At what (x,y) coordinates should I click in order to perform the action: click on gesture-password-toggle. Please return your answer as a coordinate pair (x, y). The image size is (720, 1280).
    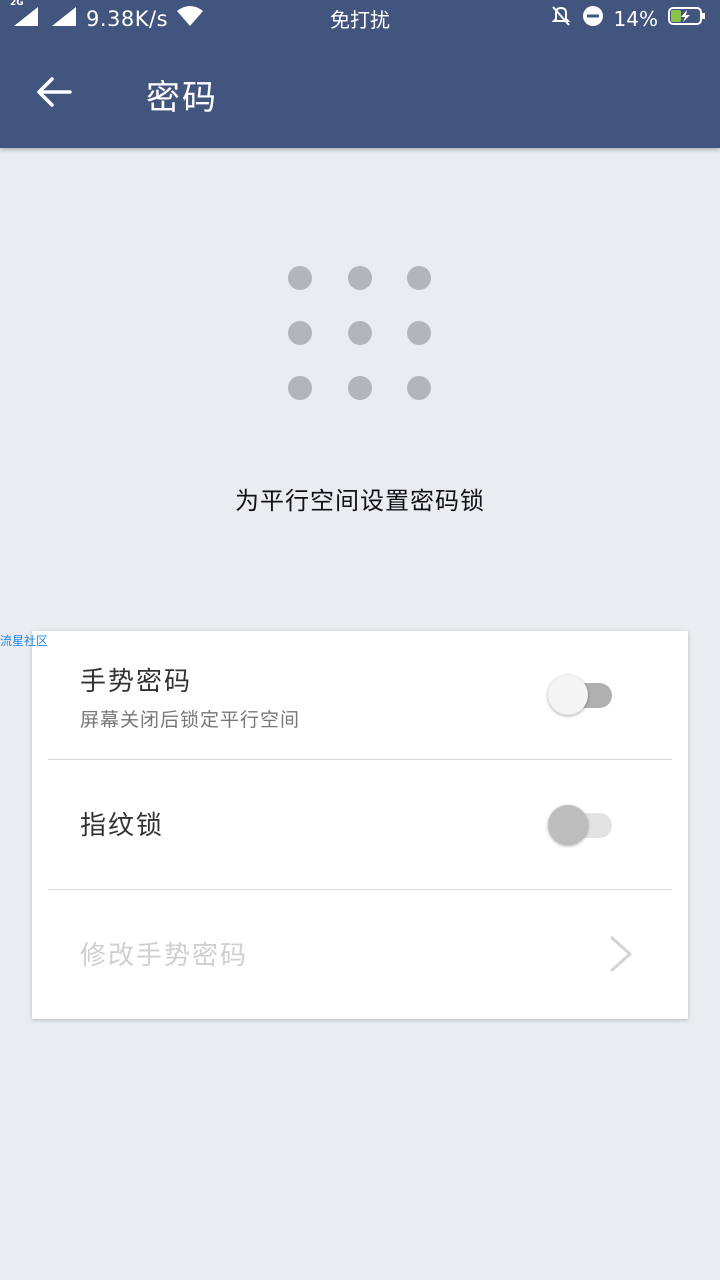
    Looking at the image, I should click on (582, 695).